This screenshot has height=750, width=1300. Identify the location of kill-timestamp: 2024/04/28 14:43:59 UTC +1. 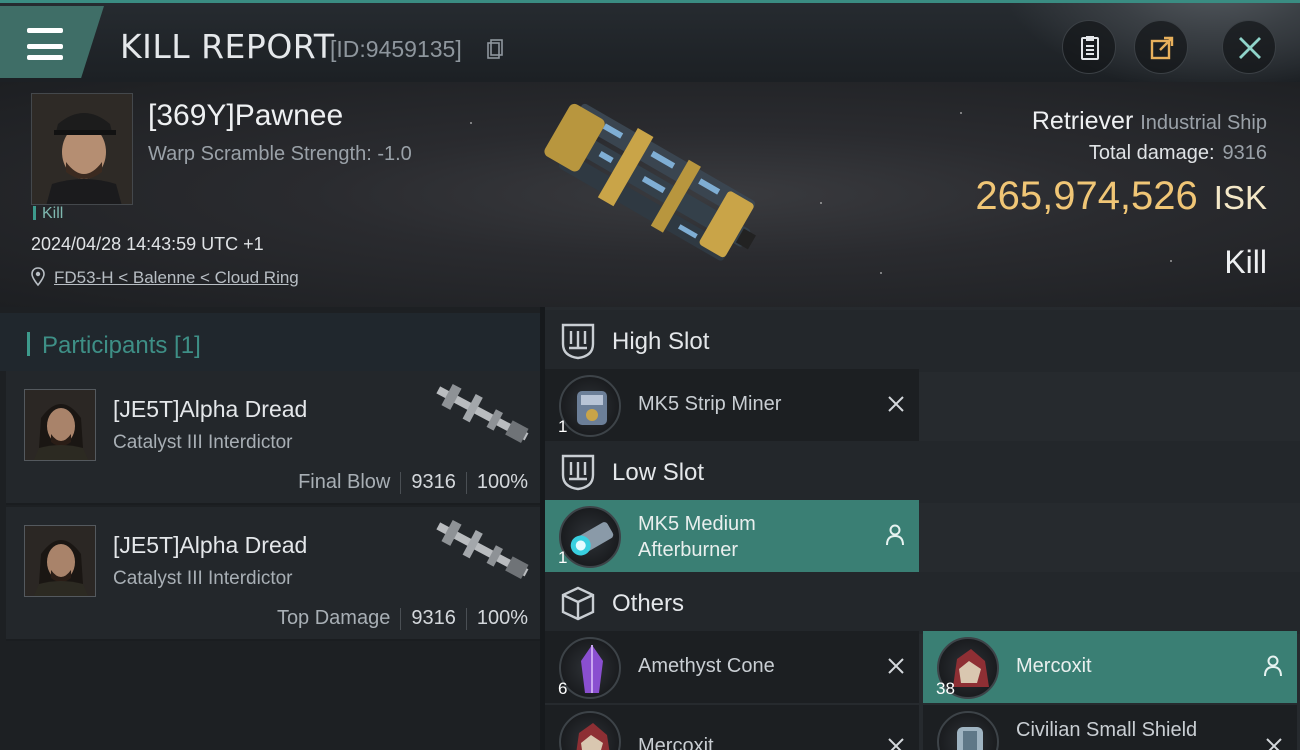
(147, 244).